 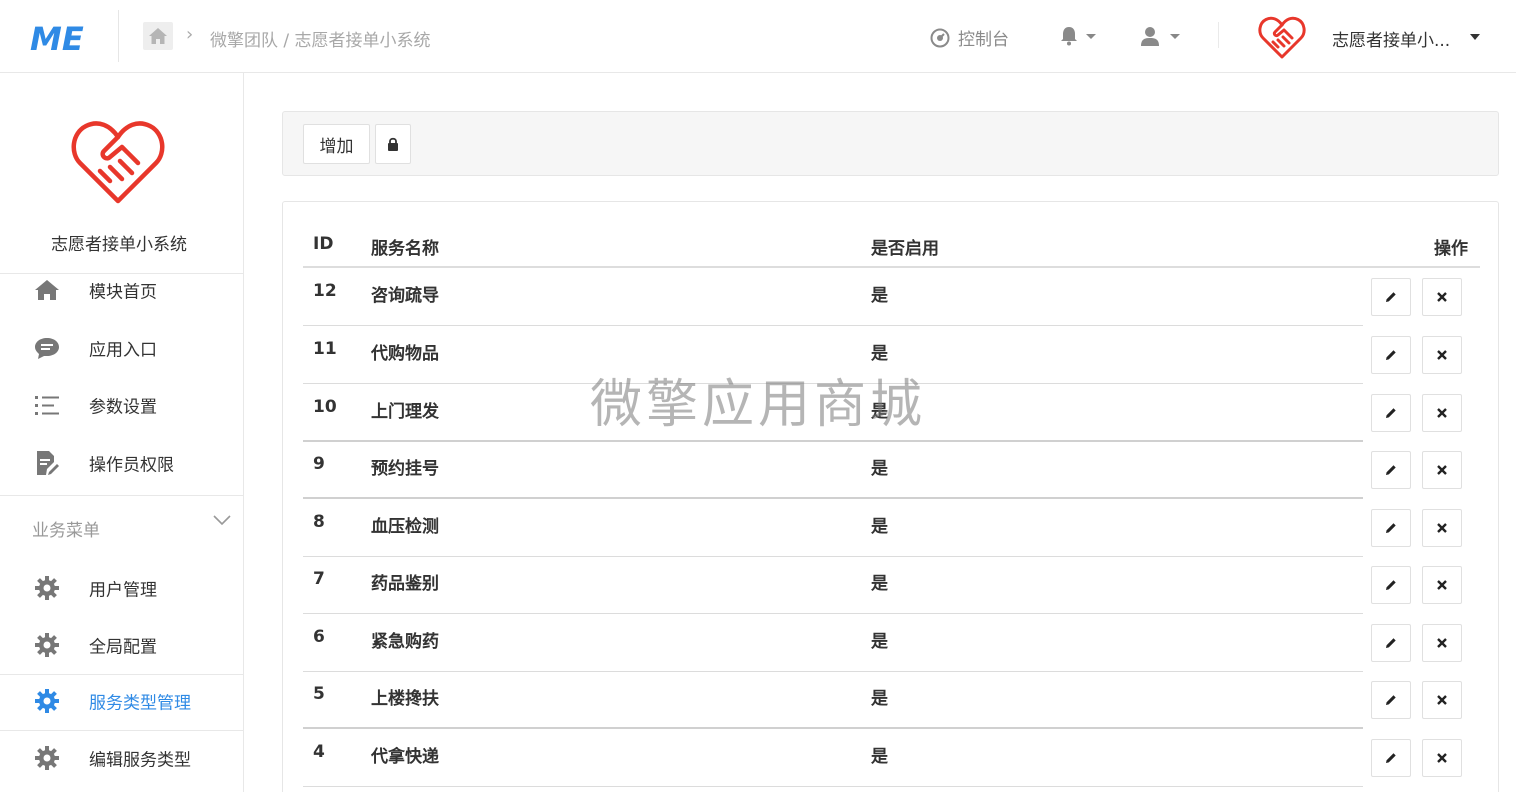 What do you see at coordinates (121, 645) in the screenshot?
I see `sidebar-item-global-config: 全局配置` at bounding box center [121, 645].